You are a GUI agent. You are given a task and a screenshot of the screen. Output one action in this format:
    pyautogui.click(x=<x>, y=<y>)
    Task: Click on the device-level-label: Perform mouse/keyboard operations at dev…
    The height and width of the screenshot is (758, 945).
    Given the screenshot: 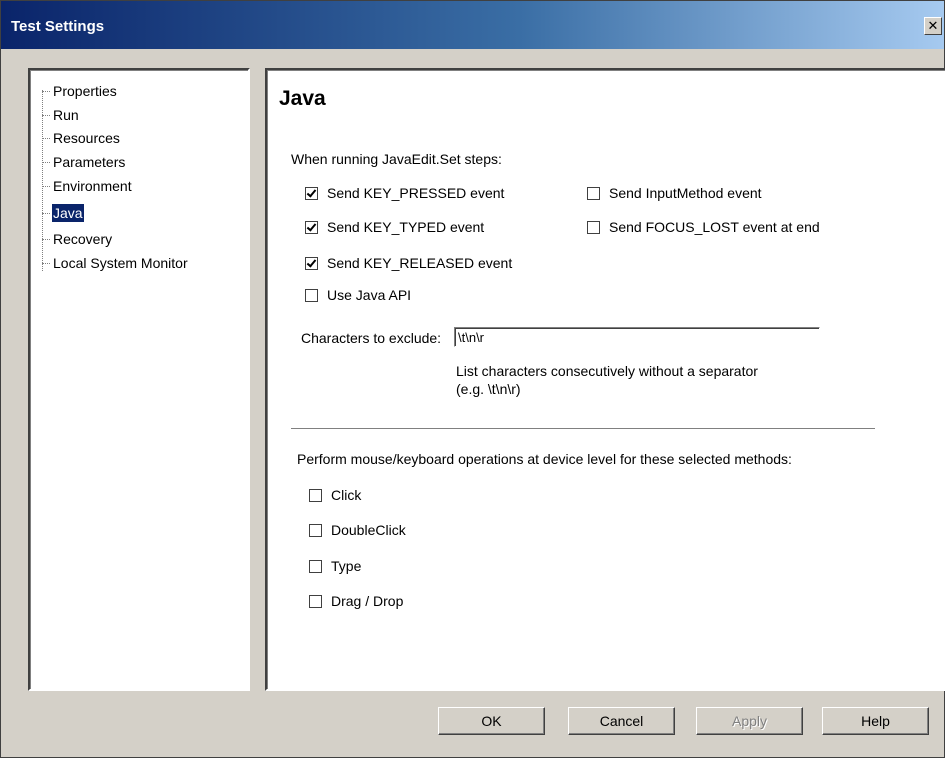 What is the action you would take?
    pyautogui.click(x=544, y=459)
    